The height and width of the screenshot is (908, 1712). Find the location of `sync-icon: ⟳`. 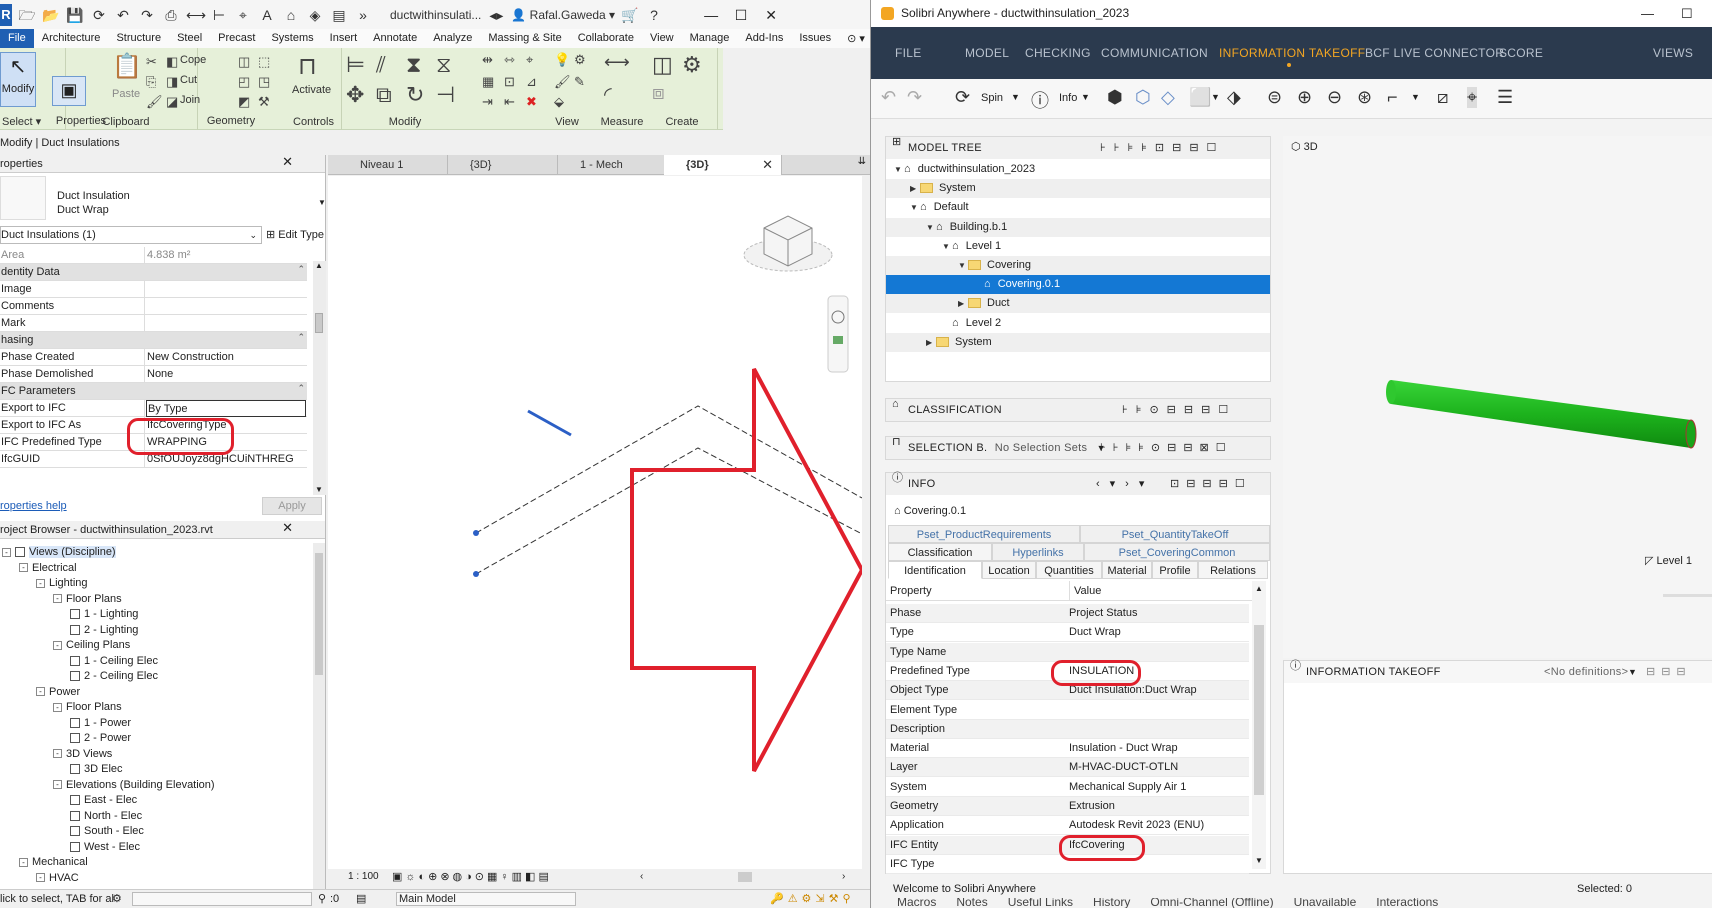

sync-icon: ⟳ is located at coordinates (99, 15).